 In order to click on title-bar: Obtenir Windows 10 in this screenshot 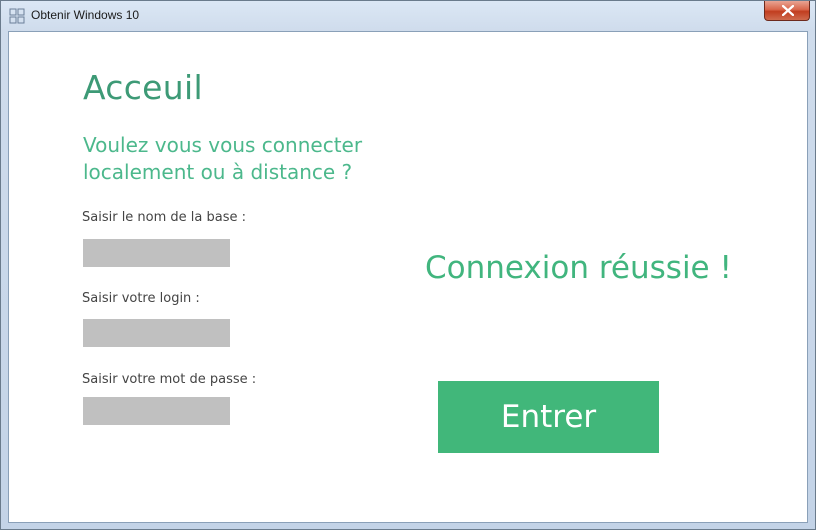, I will do `click(408, 16)`.